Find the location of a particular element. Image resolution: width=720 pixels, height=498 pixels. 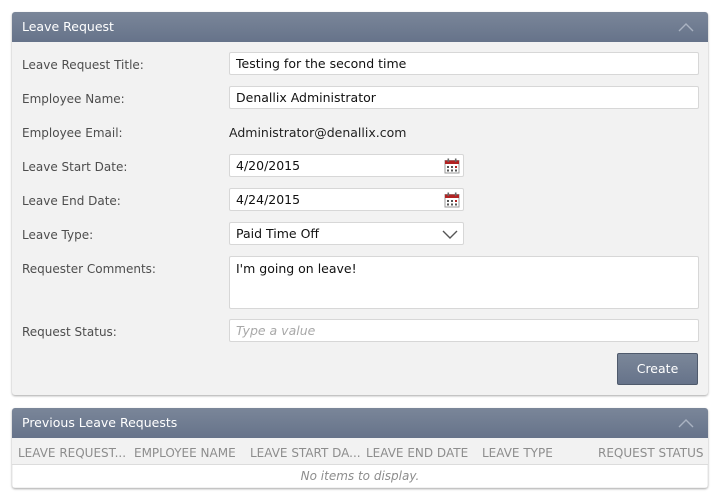

requester-comments-label: Requester Comments: is located at coordinates (89, 269).